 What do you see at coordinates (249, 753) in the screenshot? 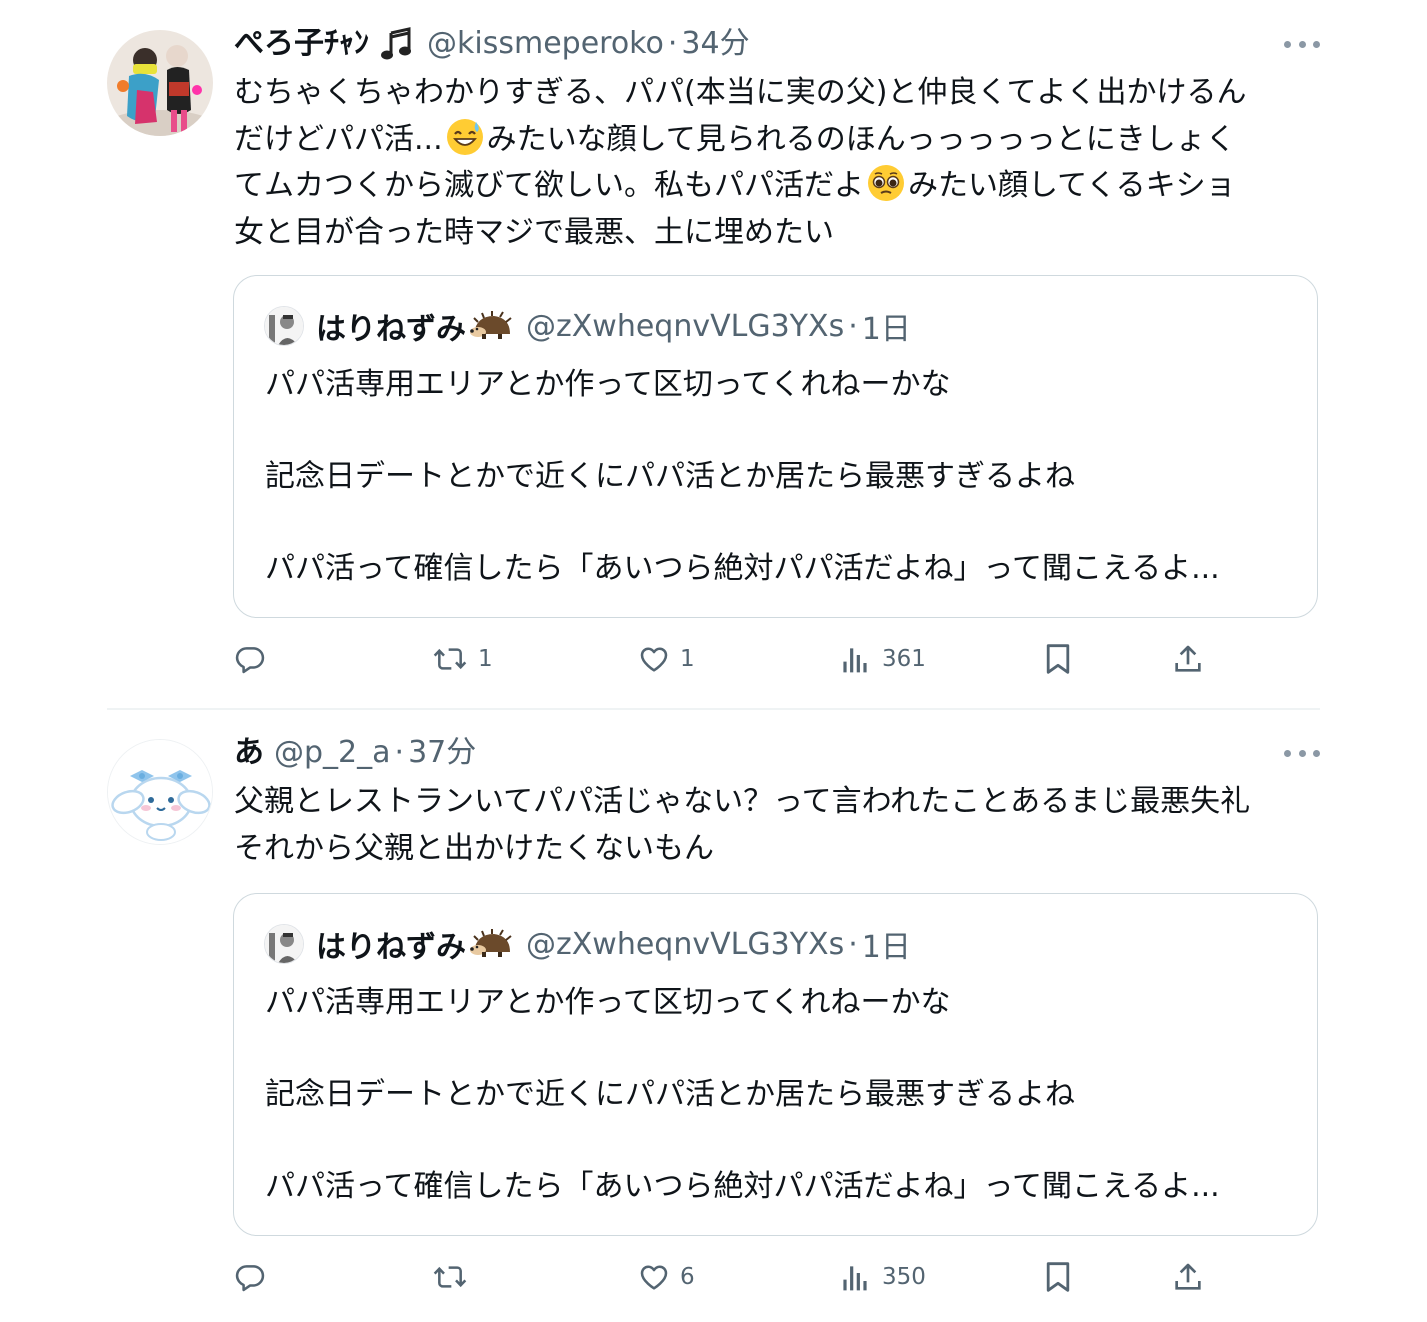
I see `display-name: あ` at bounding box center [249, 753].